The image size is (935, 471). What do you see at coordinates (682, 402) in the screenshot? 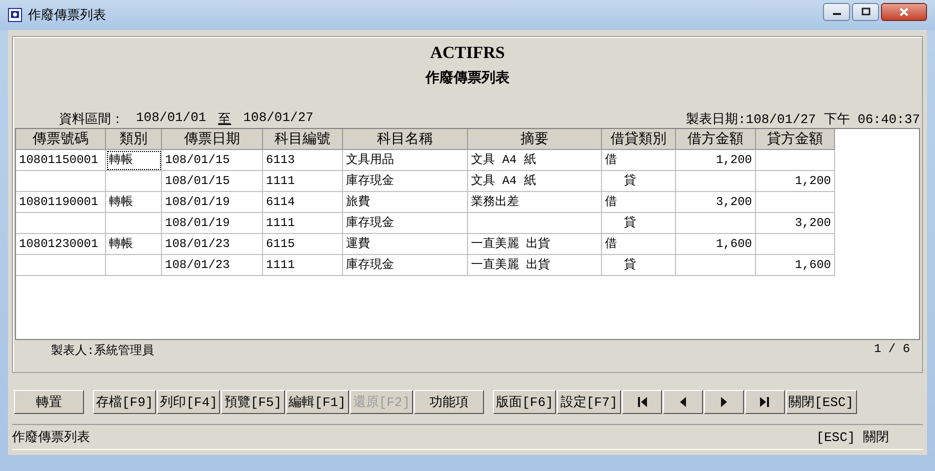
I see `prev-page-button` at bounding box center [682, 402].